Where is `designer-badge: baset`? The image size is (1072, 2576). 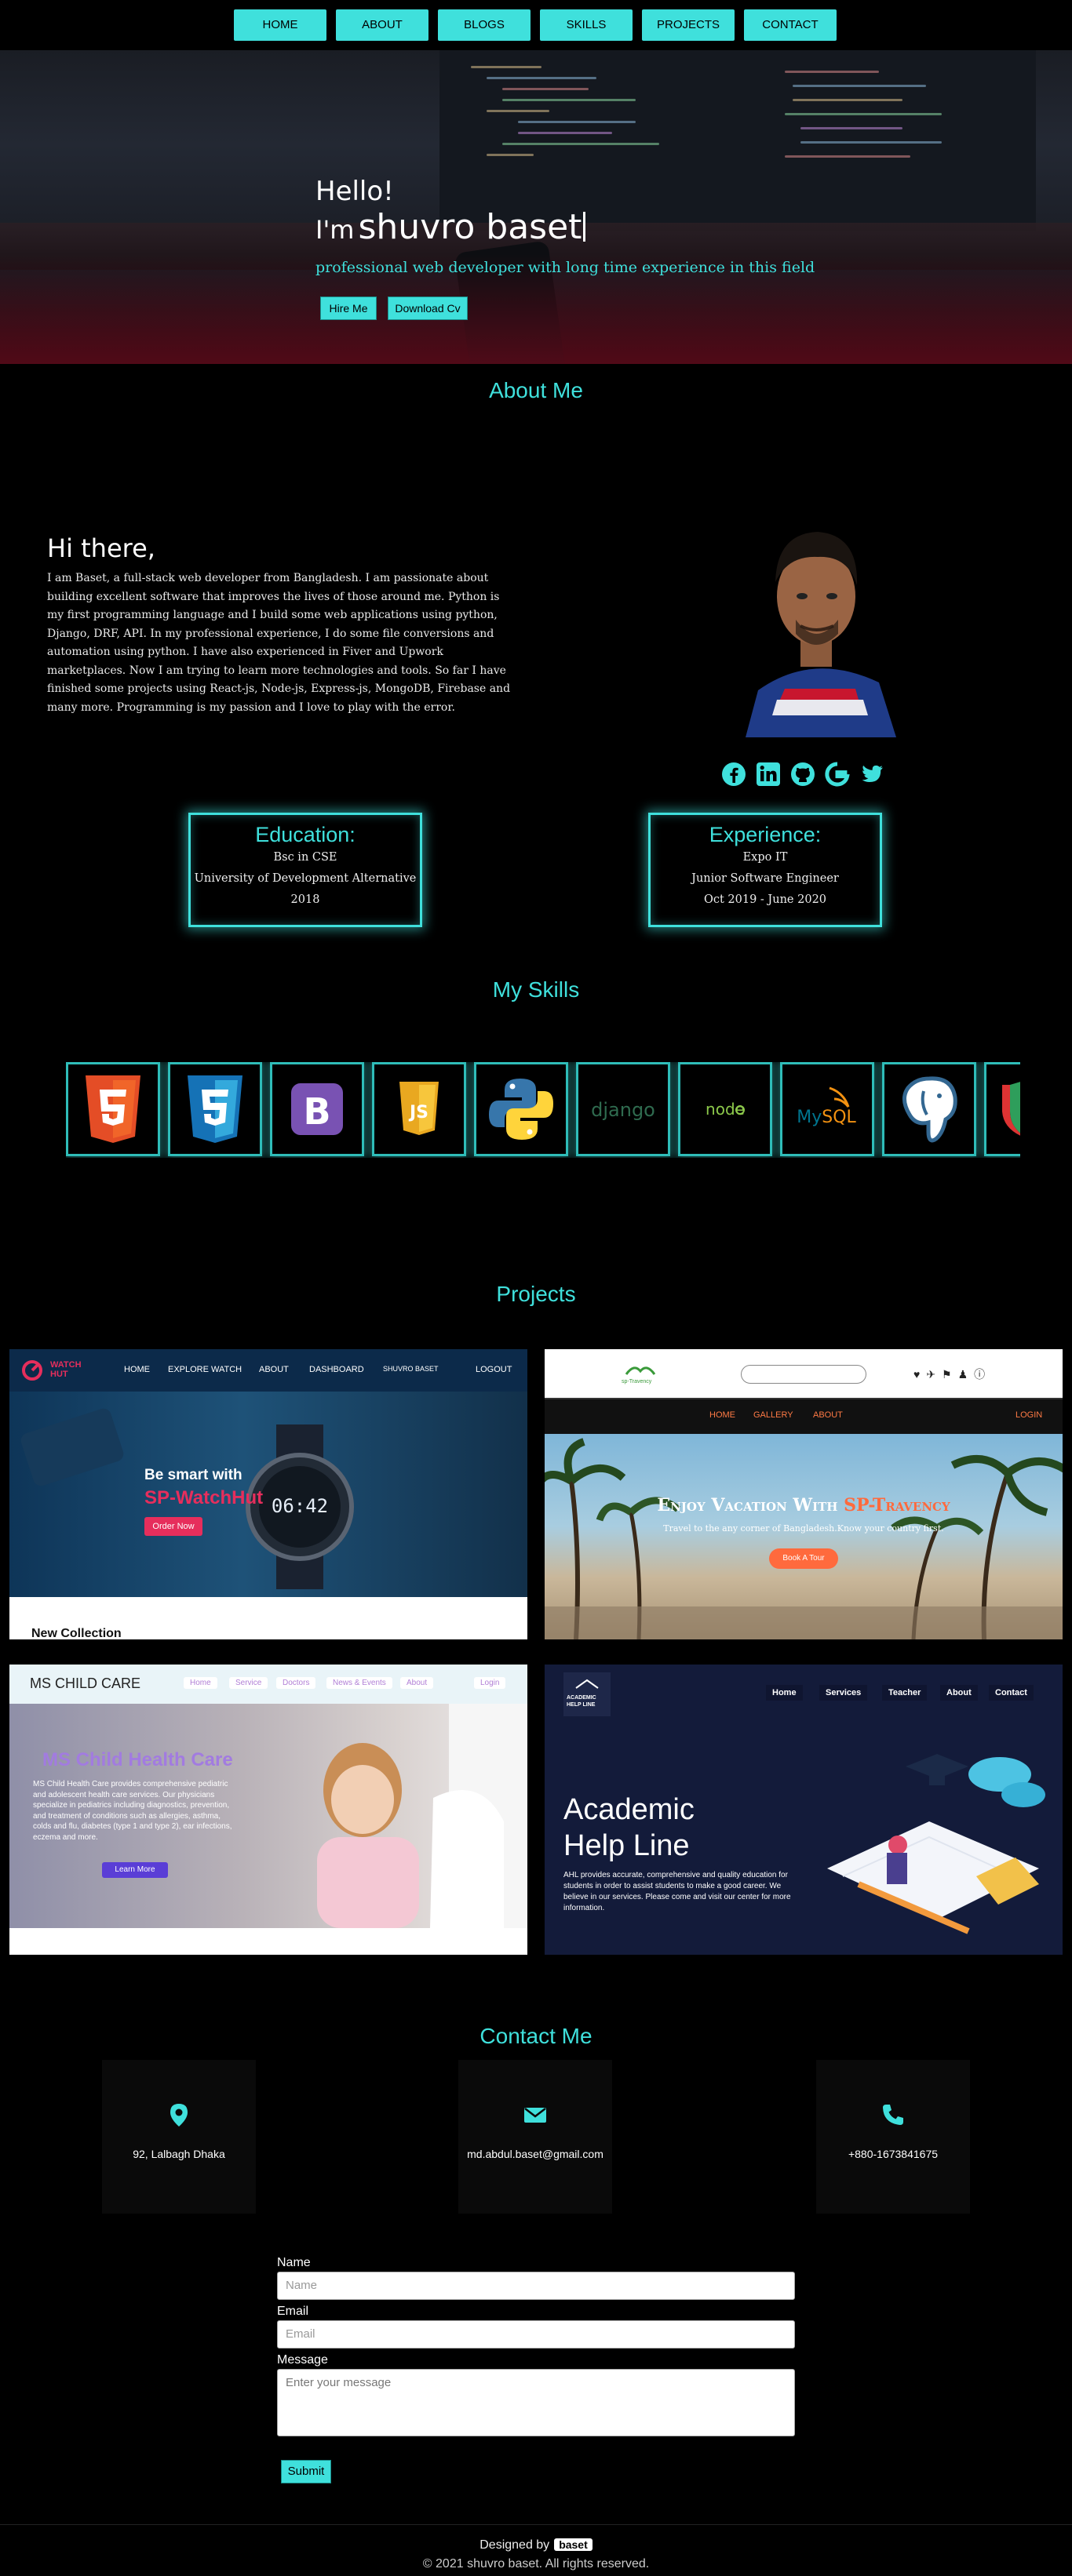 designer-badge: baset is located at coordinates (573, 2544).